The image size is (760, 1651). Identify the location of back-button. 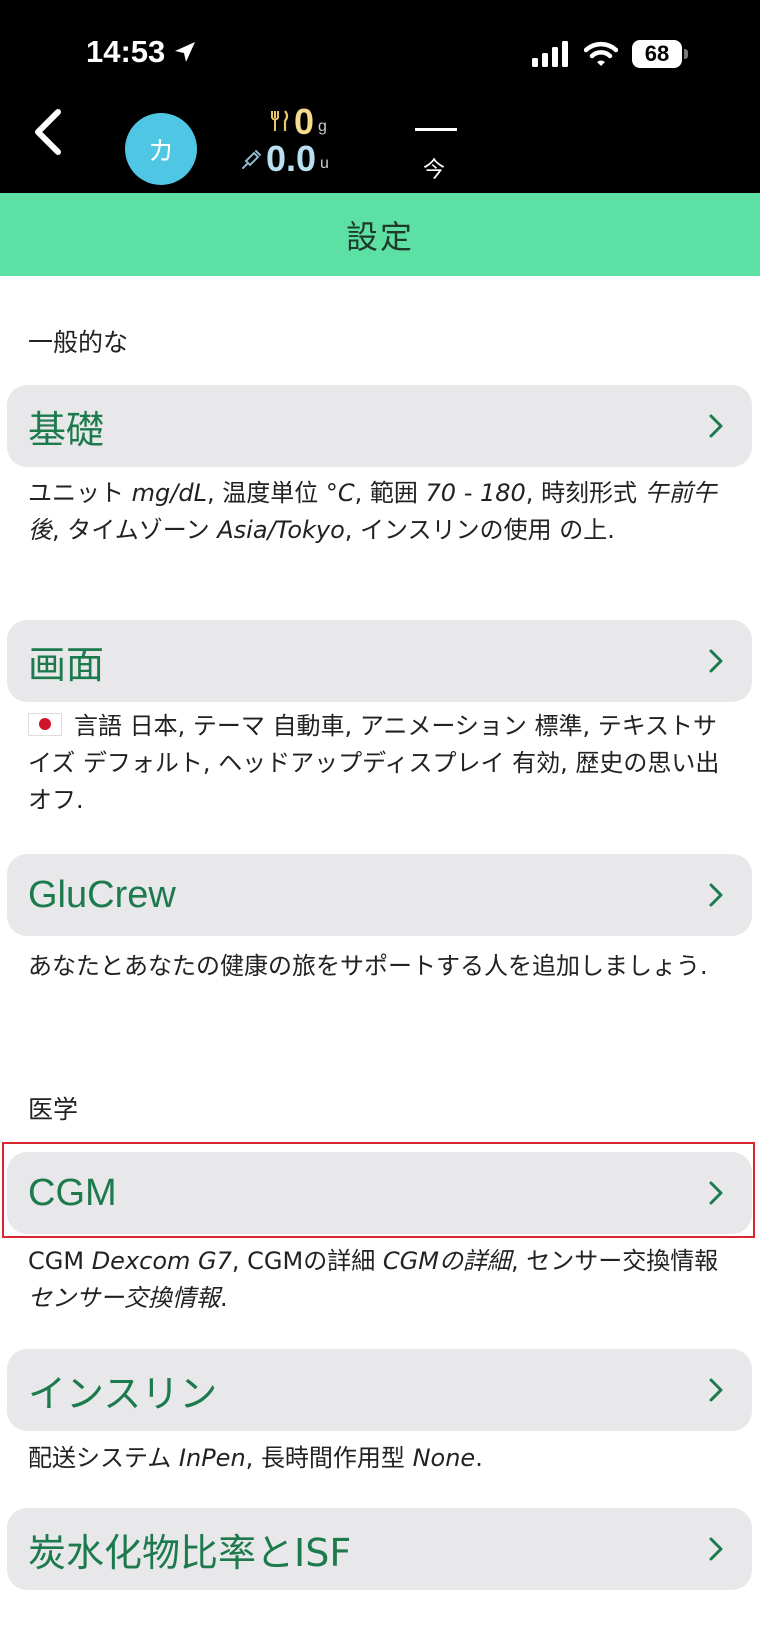
(55, 136).